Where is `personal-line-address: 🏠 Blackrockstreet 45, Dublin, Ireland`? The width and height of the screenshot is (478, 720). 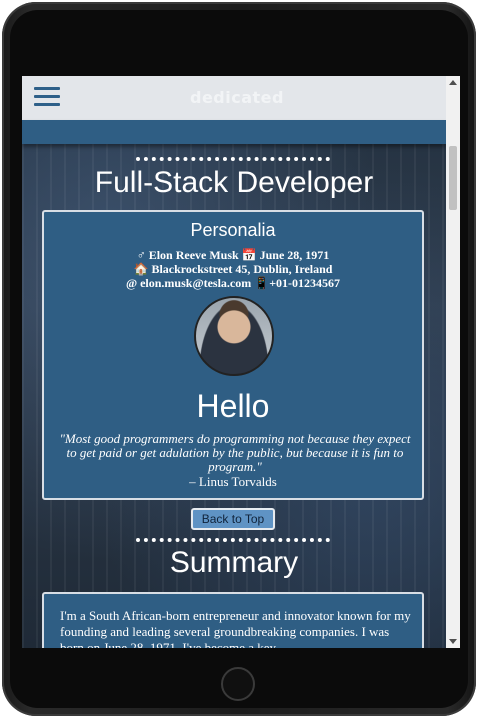 personal-line-address: 🏠 Blackrockstreet 45, Dublin, Ireland is located at coordinates (233, 269).